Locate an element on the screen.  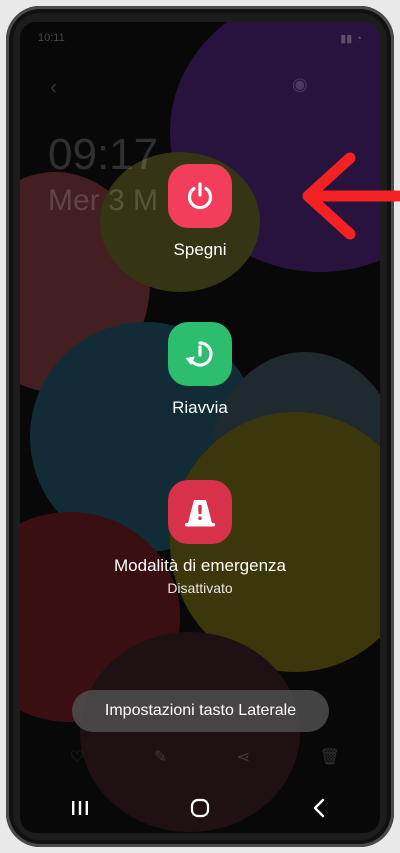
annotation-arrow-icon is located at coordinates (351, 196).